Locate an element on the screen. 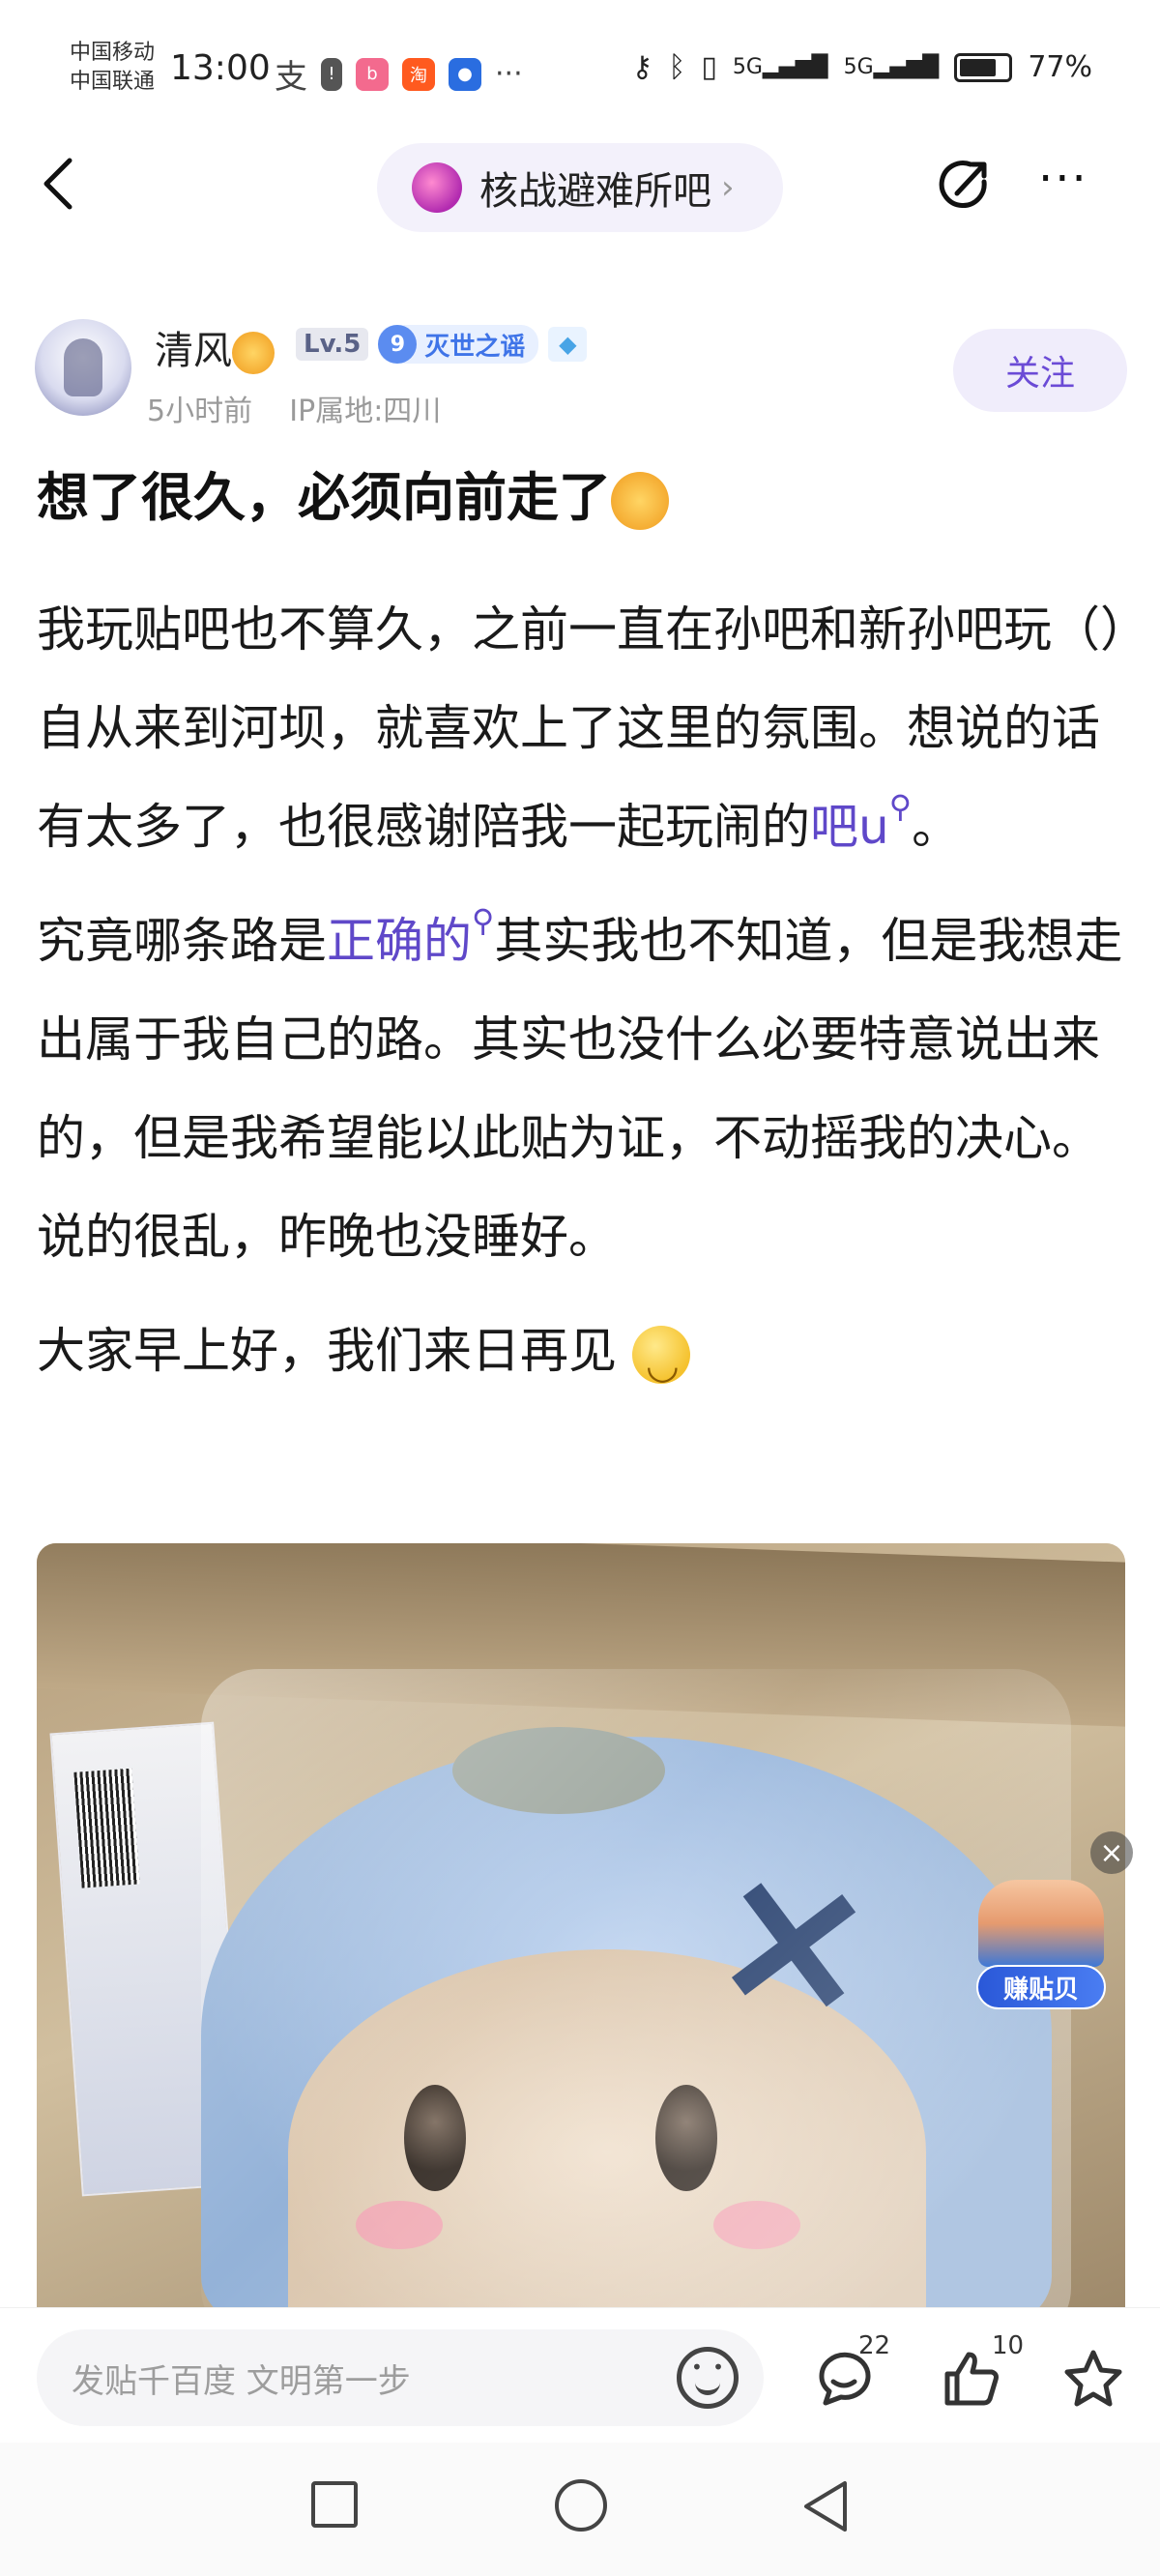 The height and width of the screenshot is (2576, 1160). post-meta: 5小时前 IP属地:四川 is located at coordinates (294, 408).